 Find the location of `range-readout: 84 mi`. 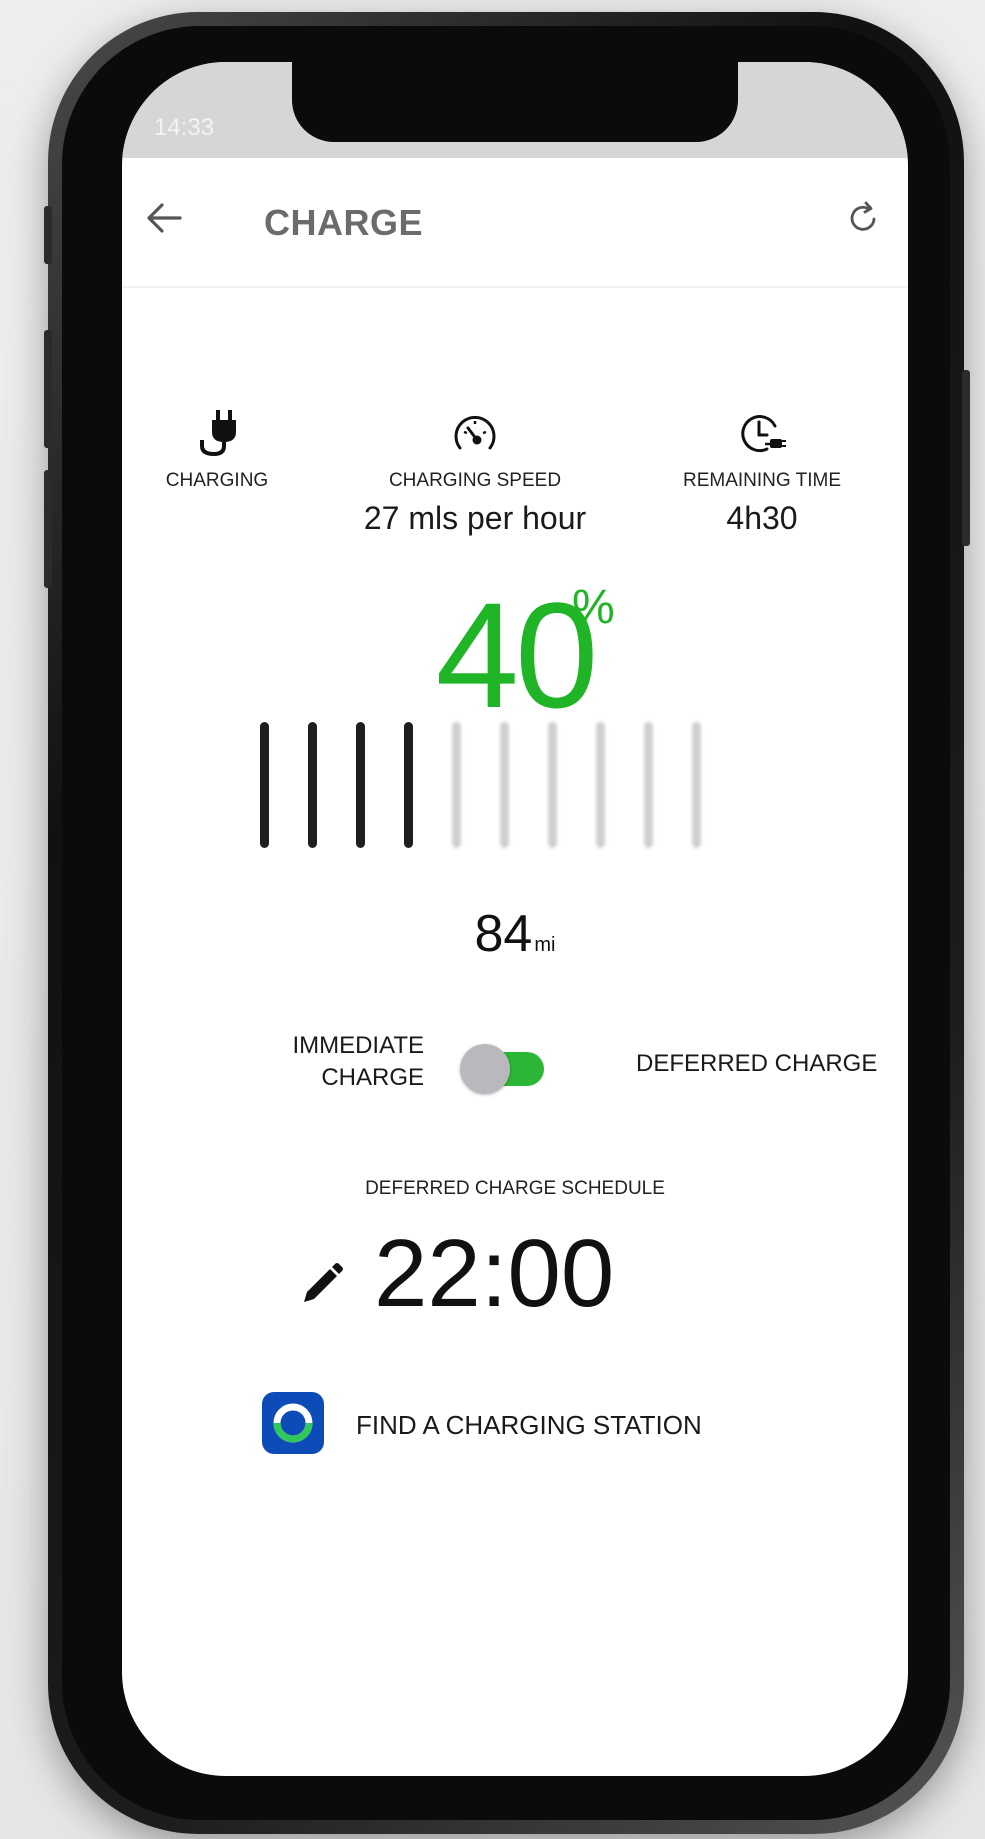

range-readout: 84 mi is located at coordinates (515, 934).